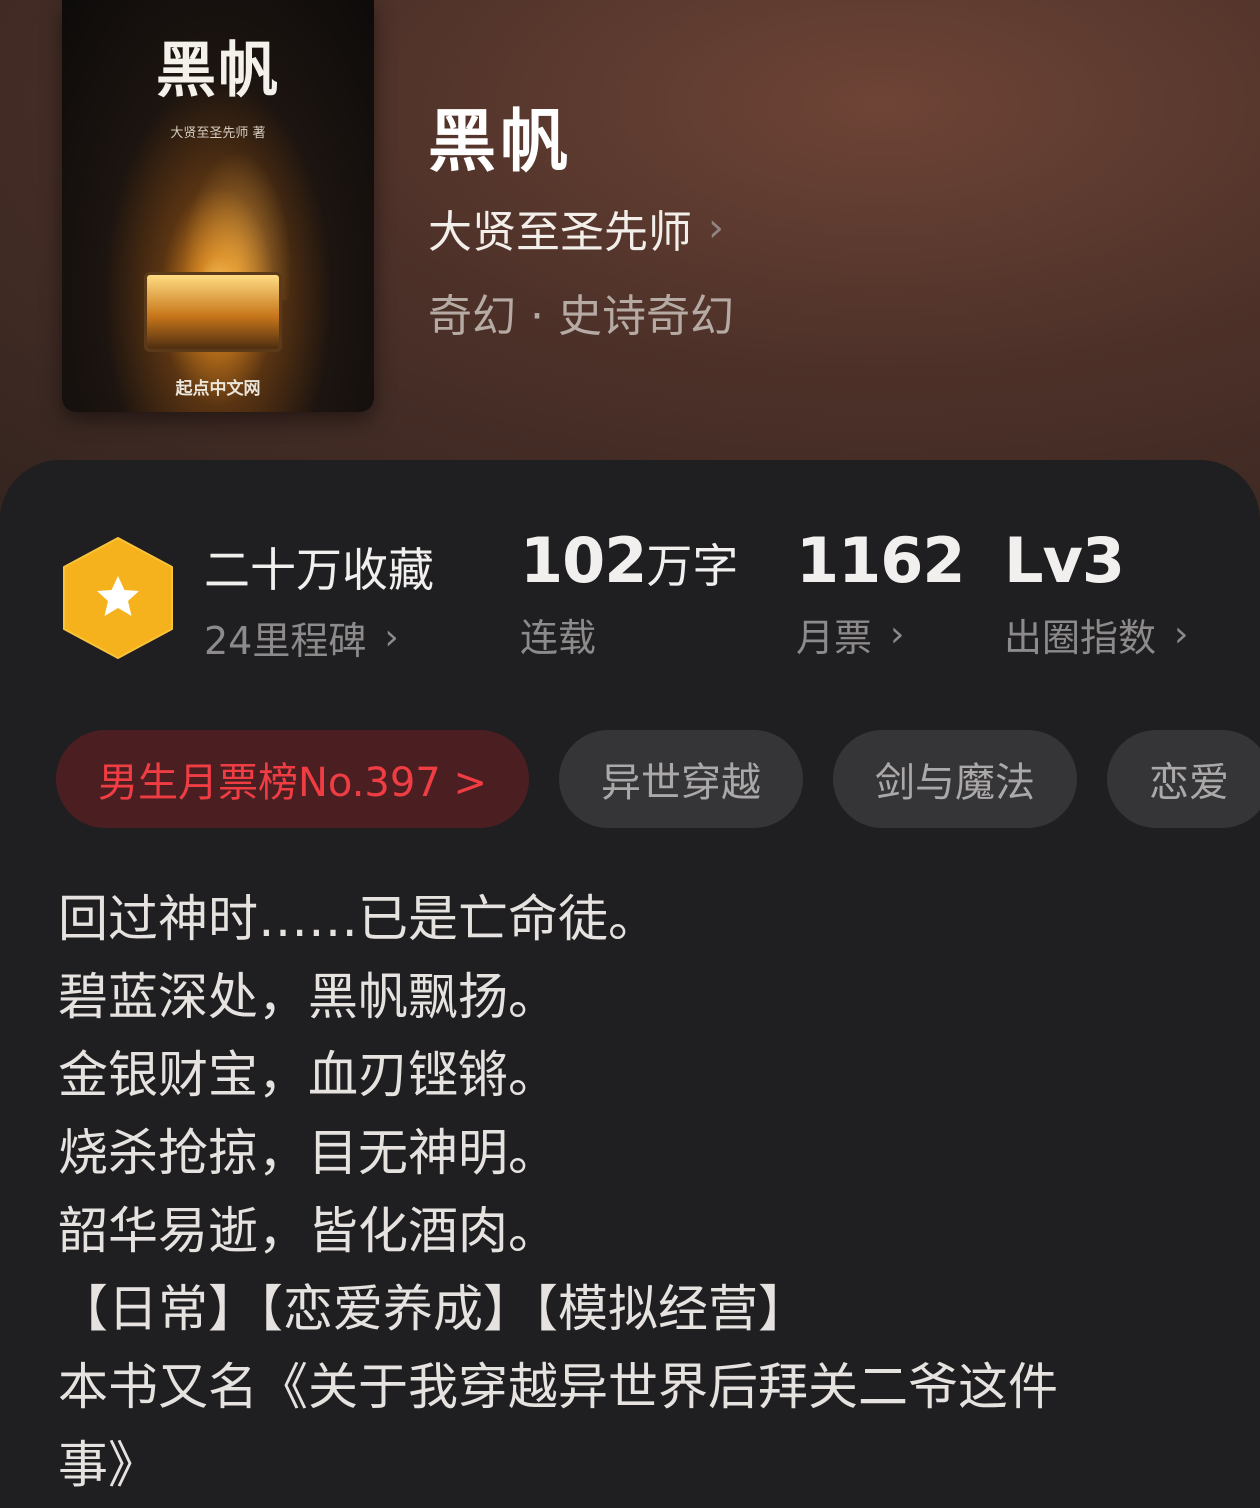 The height and width of the screenshot is (1508, 1260). Describe the element at coordinates (581, 316) in the screenshot. I see `book-genre: 奇幻 · 史诗奇幻` at that location.